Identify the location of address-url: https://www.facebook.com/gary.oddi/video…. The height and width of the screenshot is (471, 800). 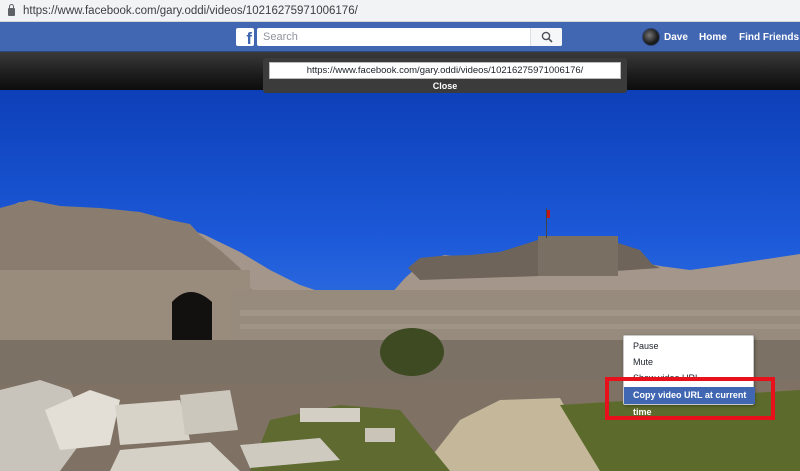
(190, 11).